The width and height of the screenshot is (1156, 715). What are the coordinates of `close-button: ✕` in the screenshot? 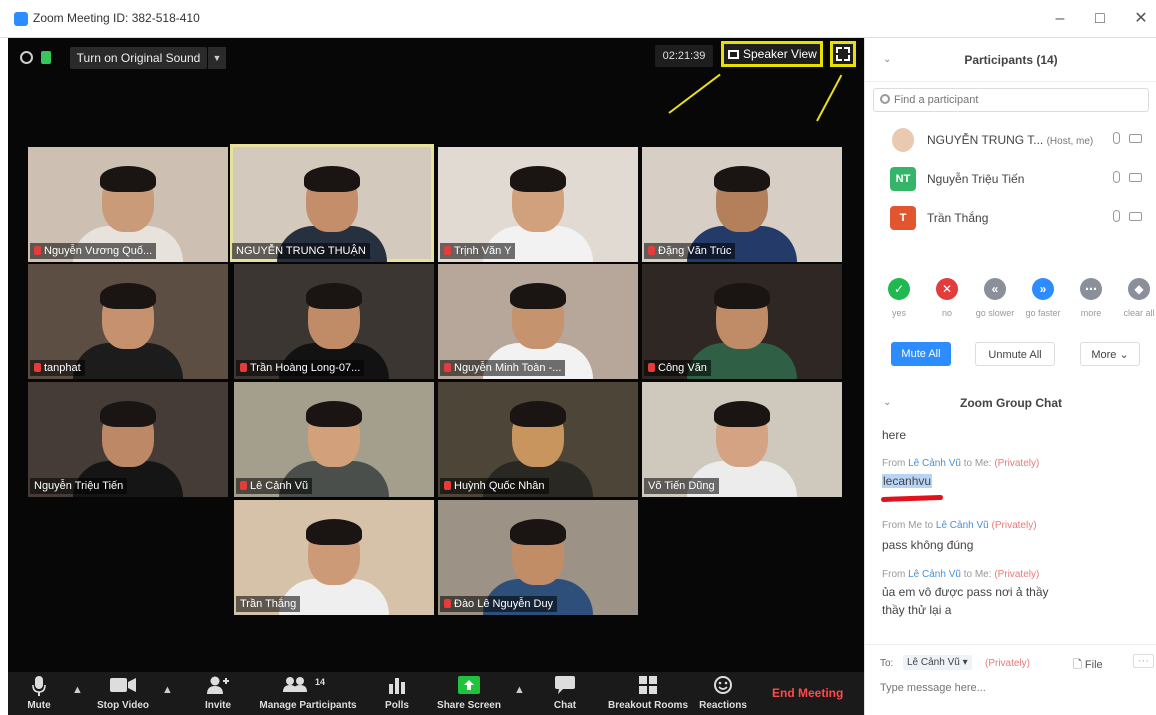 It's located at (1141, 19).